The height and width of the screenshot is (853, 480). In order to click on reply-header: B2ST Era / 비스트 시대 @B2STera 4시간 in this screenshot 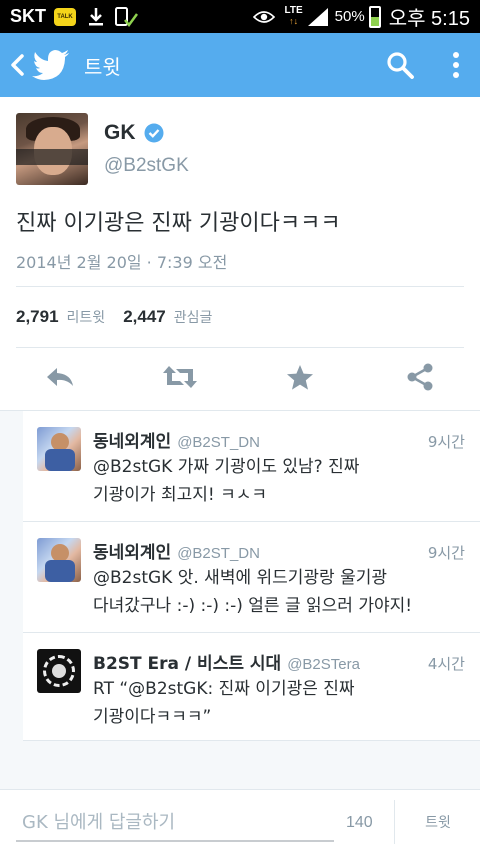, I will do `click(279, 661)`.